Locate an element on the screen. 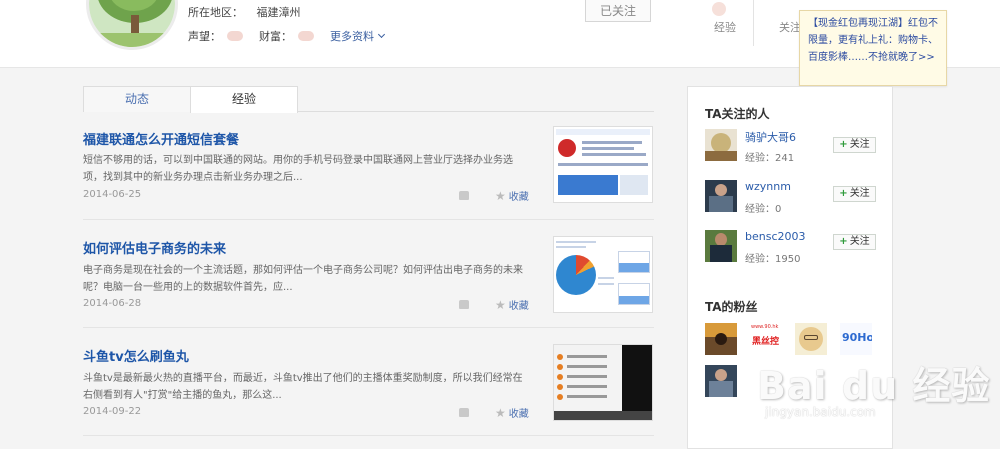 The width and height of the screenshot is (1000, 449). user-name: wzynnm is located at coordinates (768, 186).